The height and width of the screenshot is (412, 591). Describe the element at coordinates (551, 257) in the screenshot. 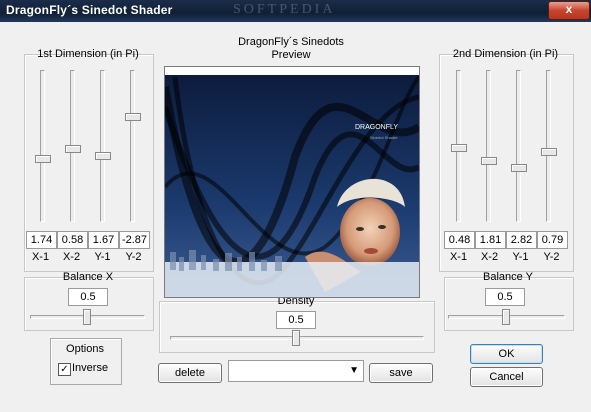

I see `dim2-label-y-2: Y-2` at that location.